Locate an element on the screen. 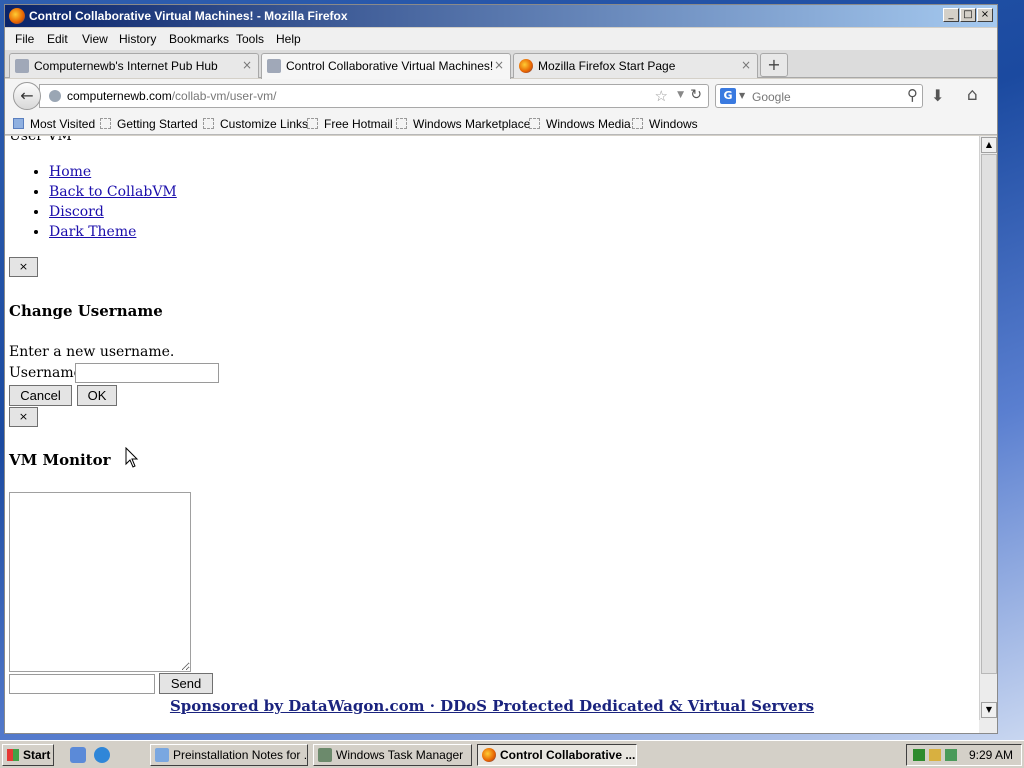 Image resolution: width=1024 pixels, height=768 pixels. tab-label: Mozilla Firefox Start Page is located at coordinates (607, 66).